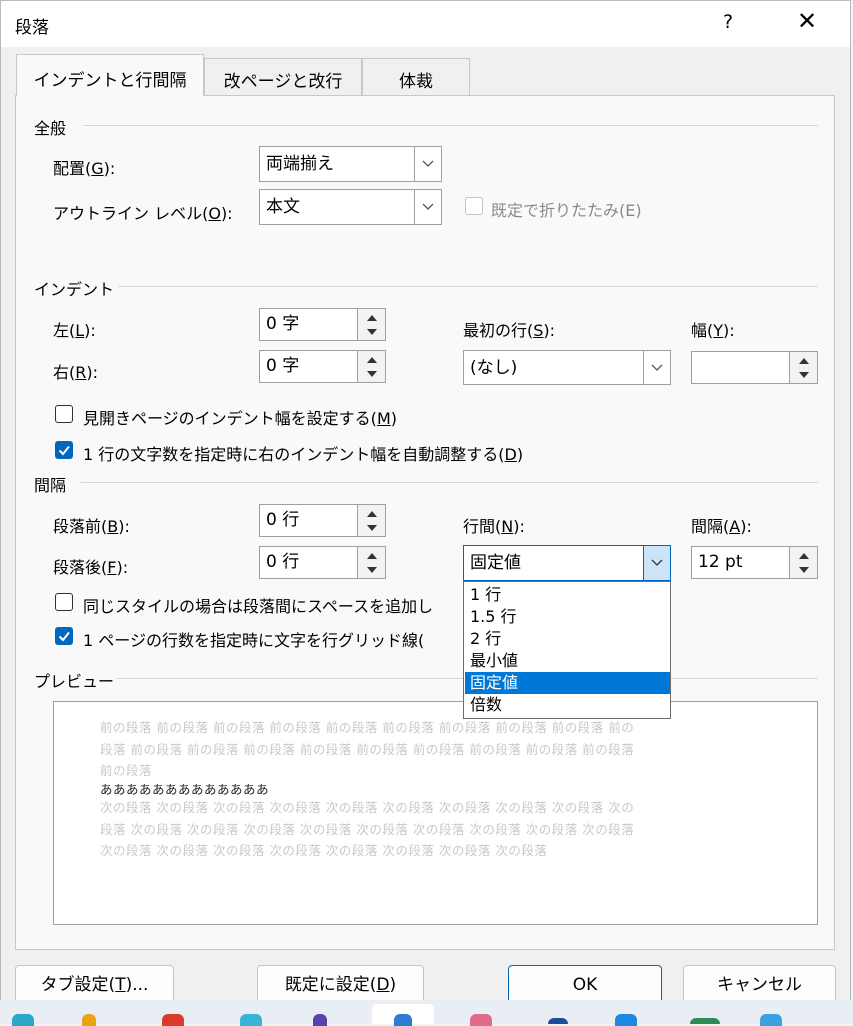 The height and width of the screenshot is (1026, 853). I want to click on preview-line-current: あああああああああああああ, so click(185, 789).